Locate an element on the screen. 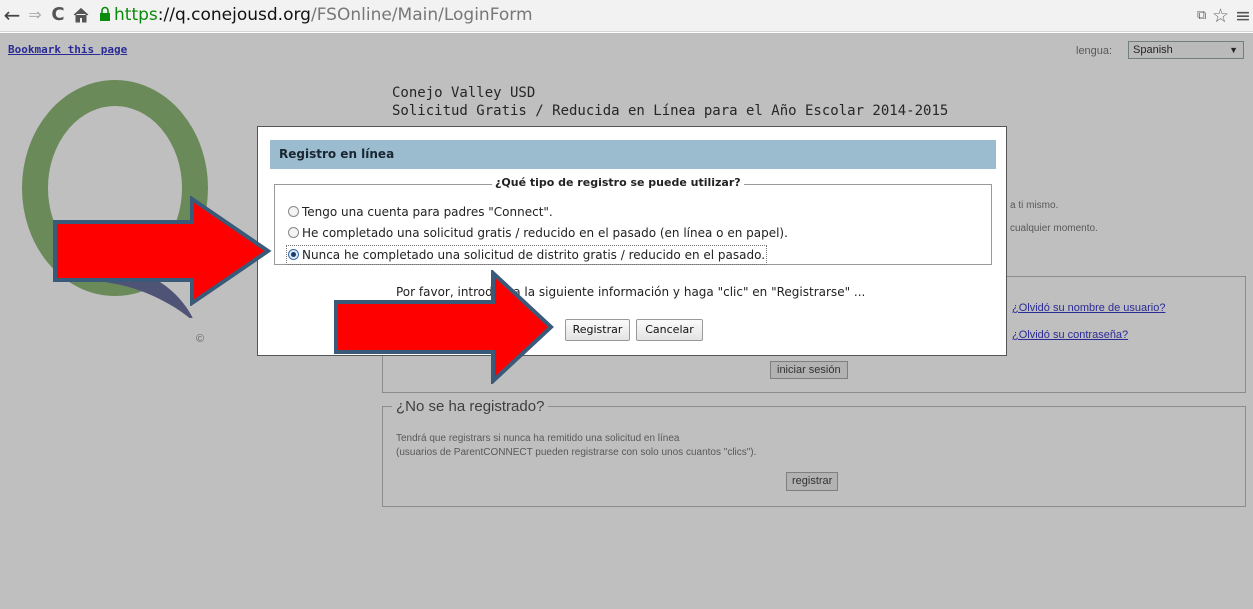 The image size is (1253, 609). star-icon: ☆ is located at coordinates (1220, 16).